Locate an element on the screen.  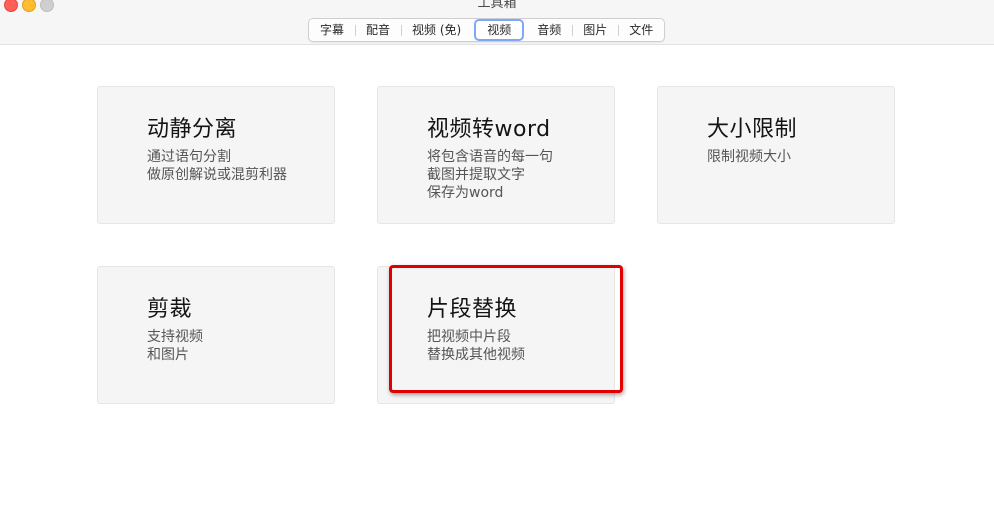
tab-bar: 字幕 配音 视频 (免) 视频 音频 图片 文件 is located at coordinates (487, 30).